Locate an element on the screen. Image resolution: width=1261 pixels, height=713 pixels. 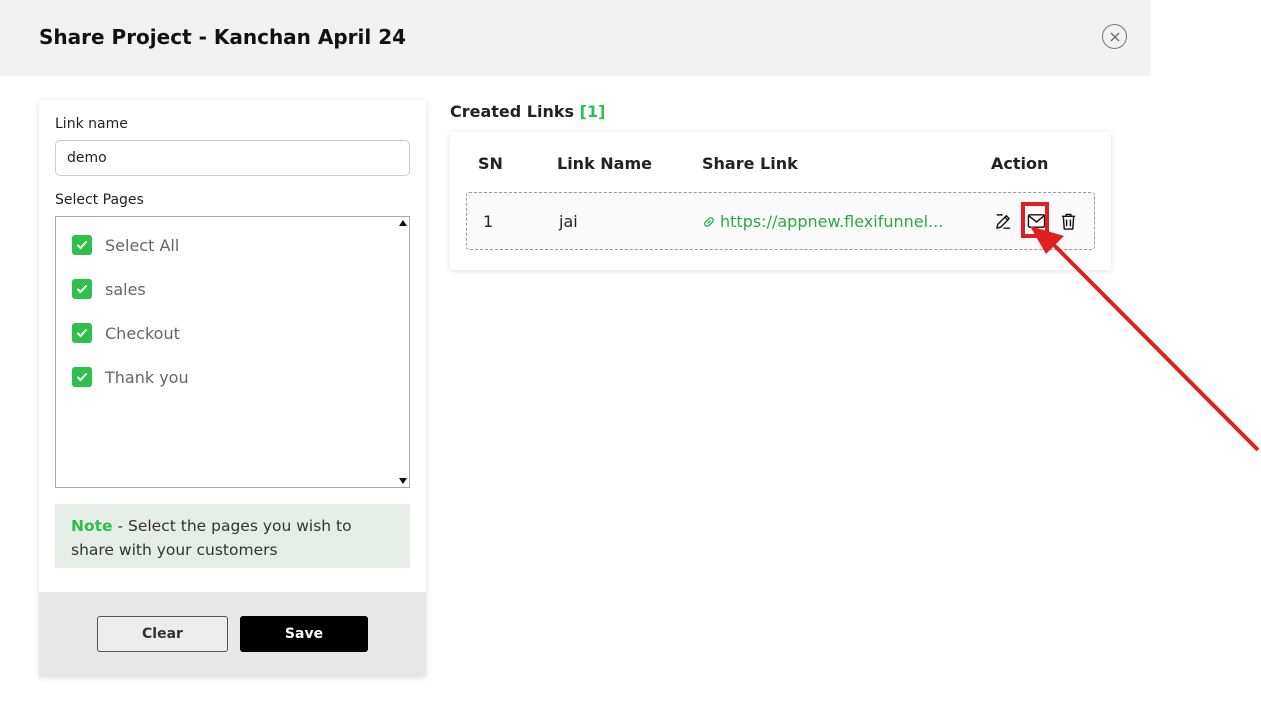
form-footer: Clear Save is located at coordinates (232, 634).